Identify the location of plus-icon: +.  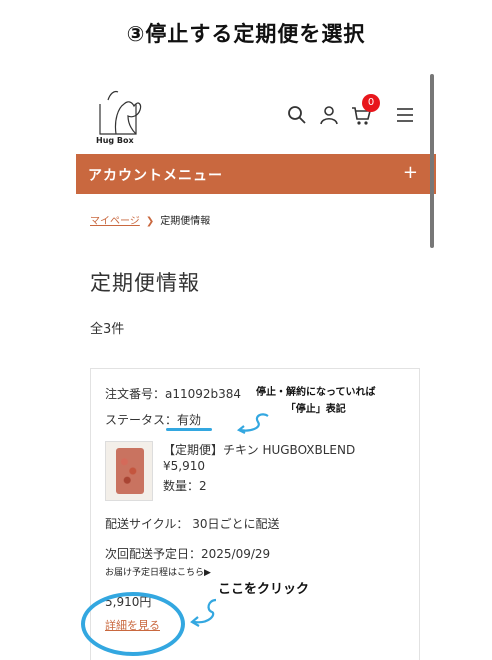
(410, 172).